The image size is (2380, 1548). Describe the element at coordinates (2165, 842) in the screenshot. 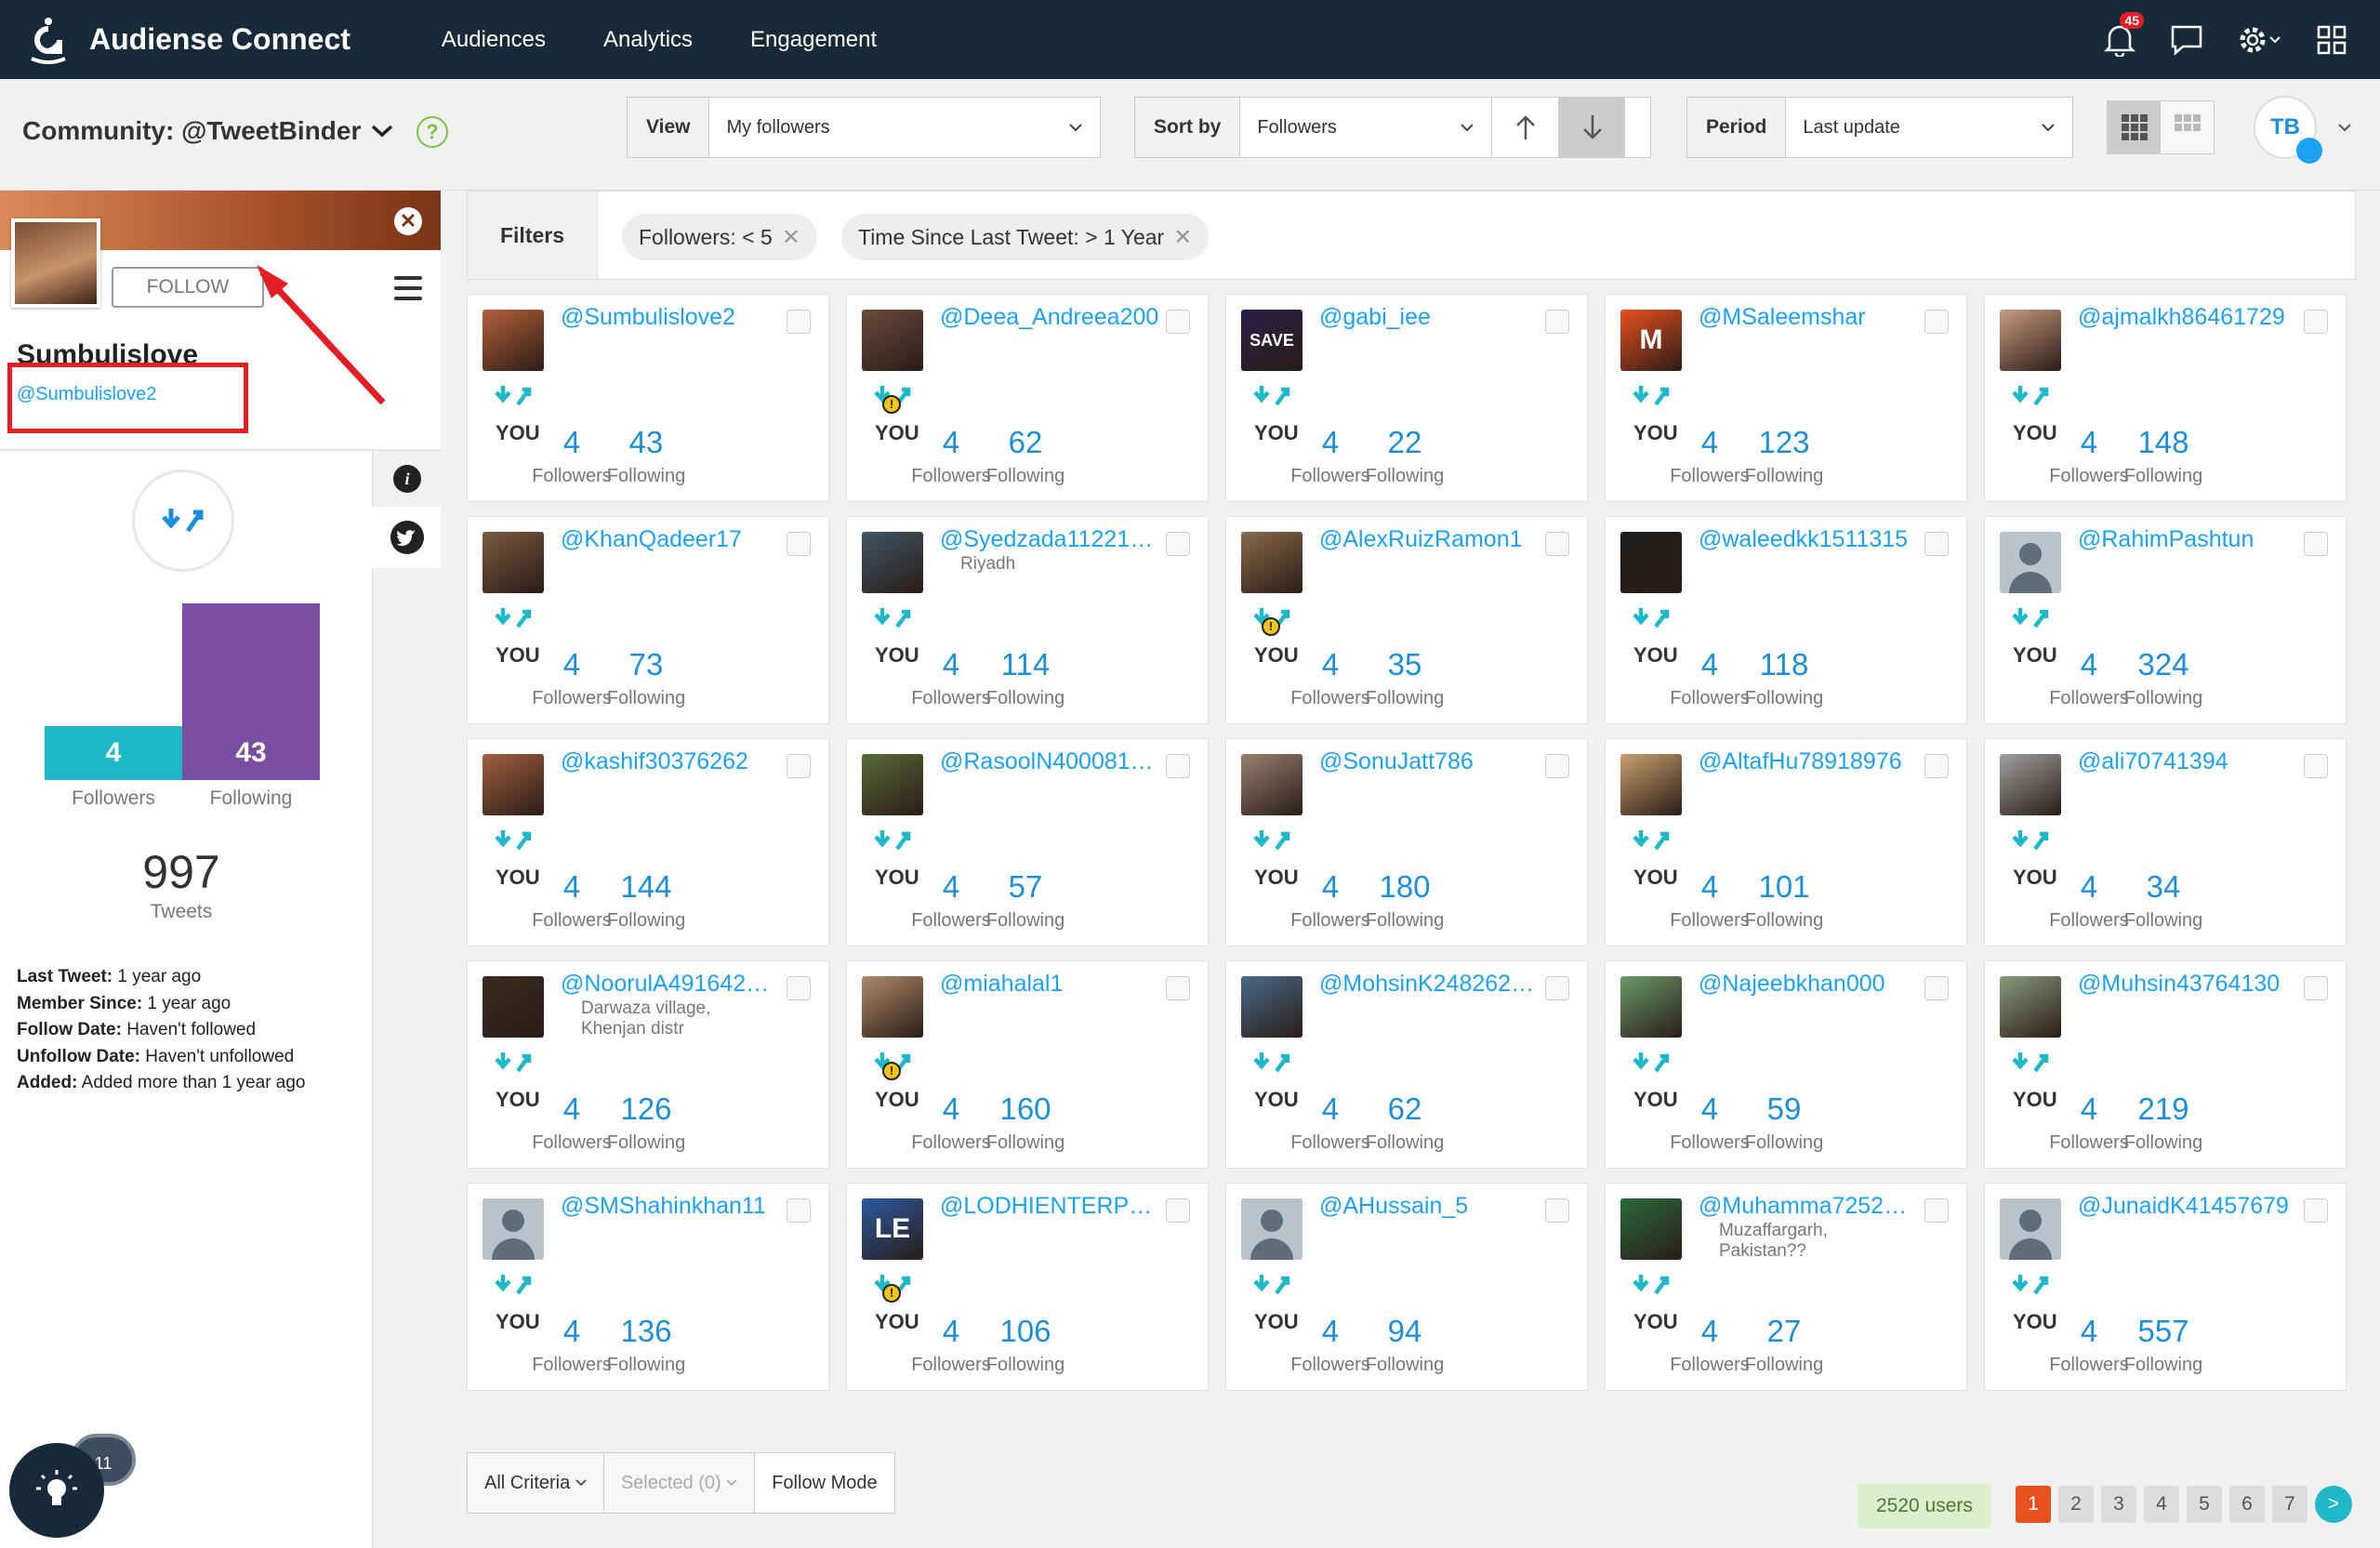

I see `user-card: @ali70741394 YOU 4 Followers 34 Following` at that location.